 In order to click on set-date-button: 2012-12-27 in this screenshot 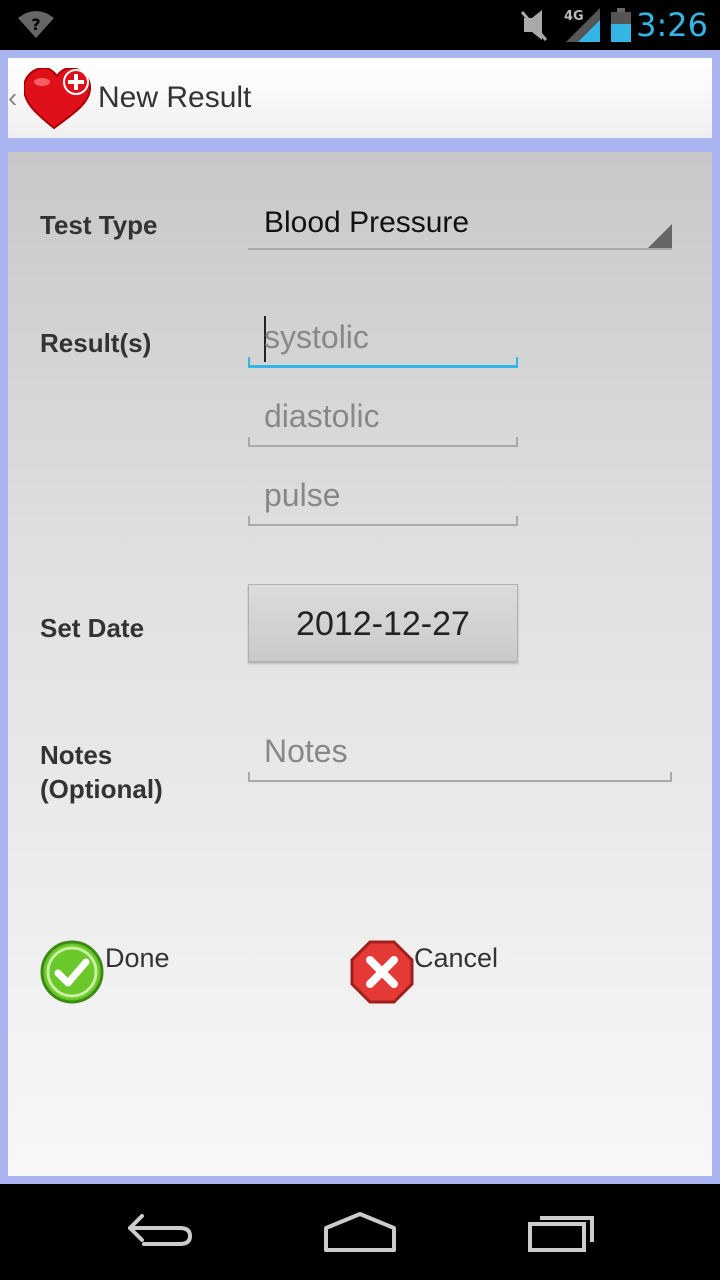, I will do `click(383, 623)`.